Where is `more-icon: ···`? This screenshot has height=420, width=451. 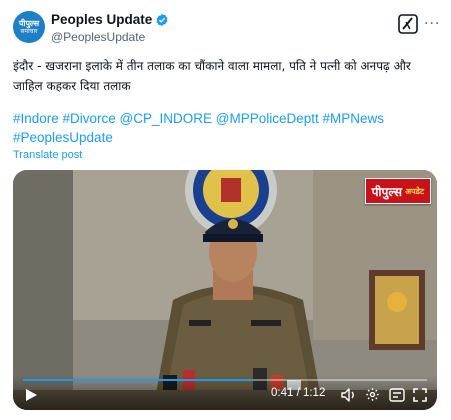 more-icon: ··· is located at coordinates (432, 24).